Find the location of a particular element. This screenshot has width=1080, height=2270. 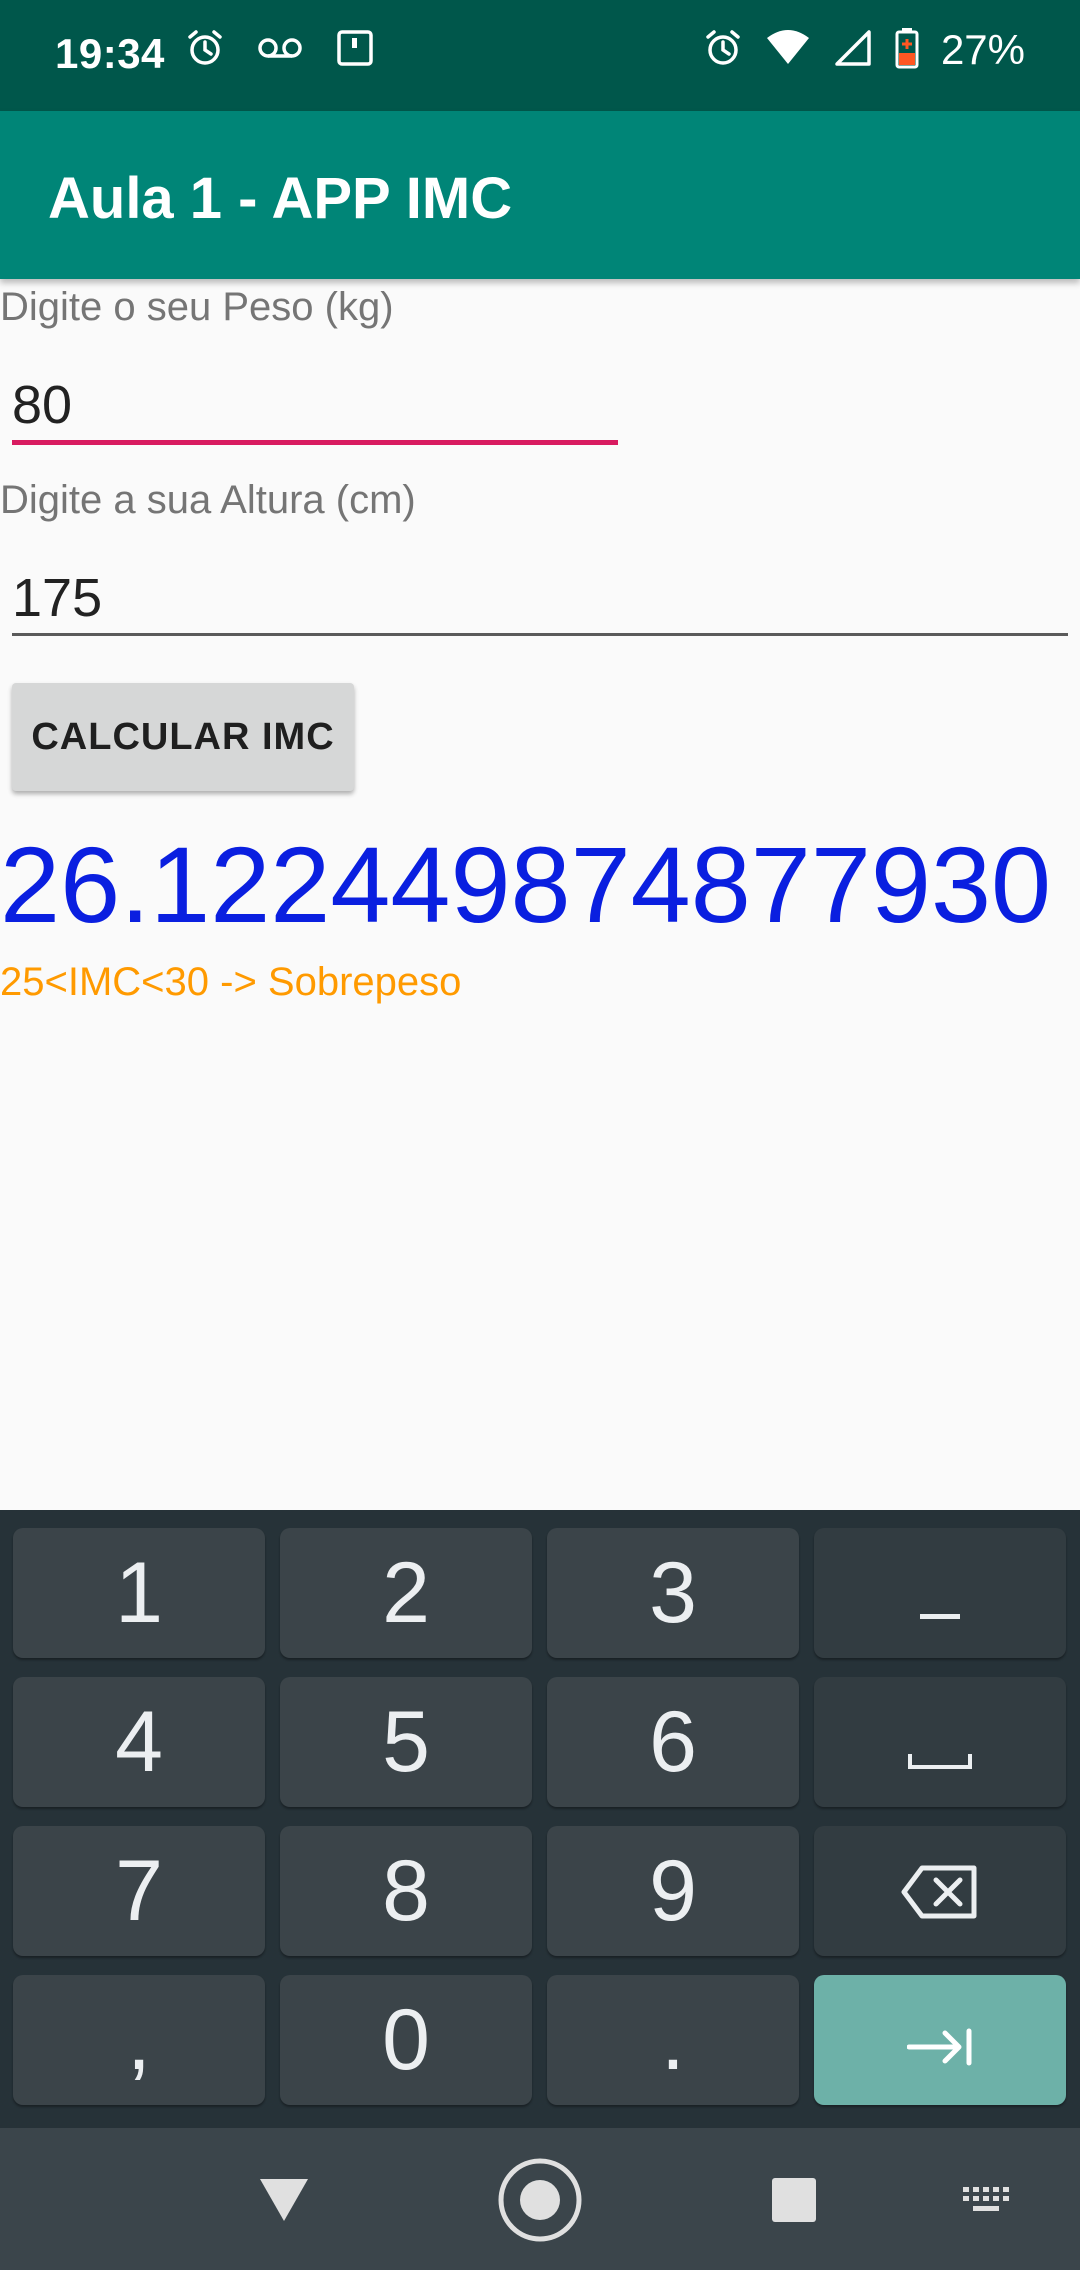

home-icon is located at coordinates (540, 2200).